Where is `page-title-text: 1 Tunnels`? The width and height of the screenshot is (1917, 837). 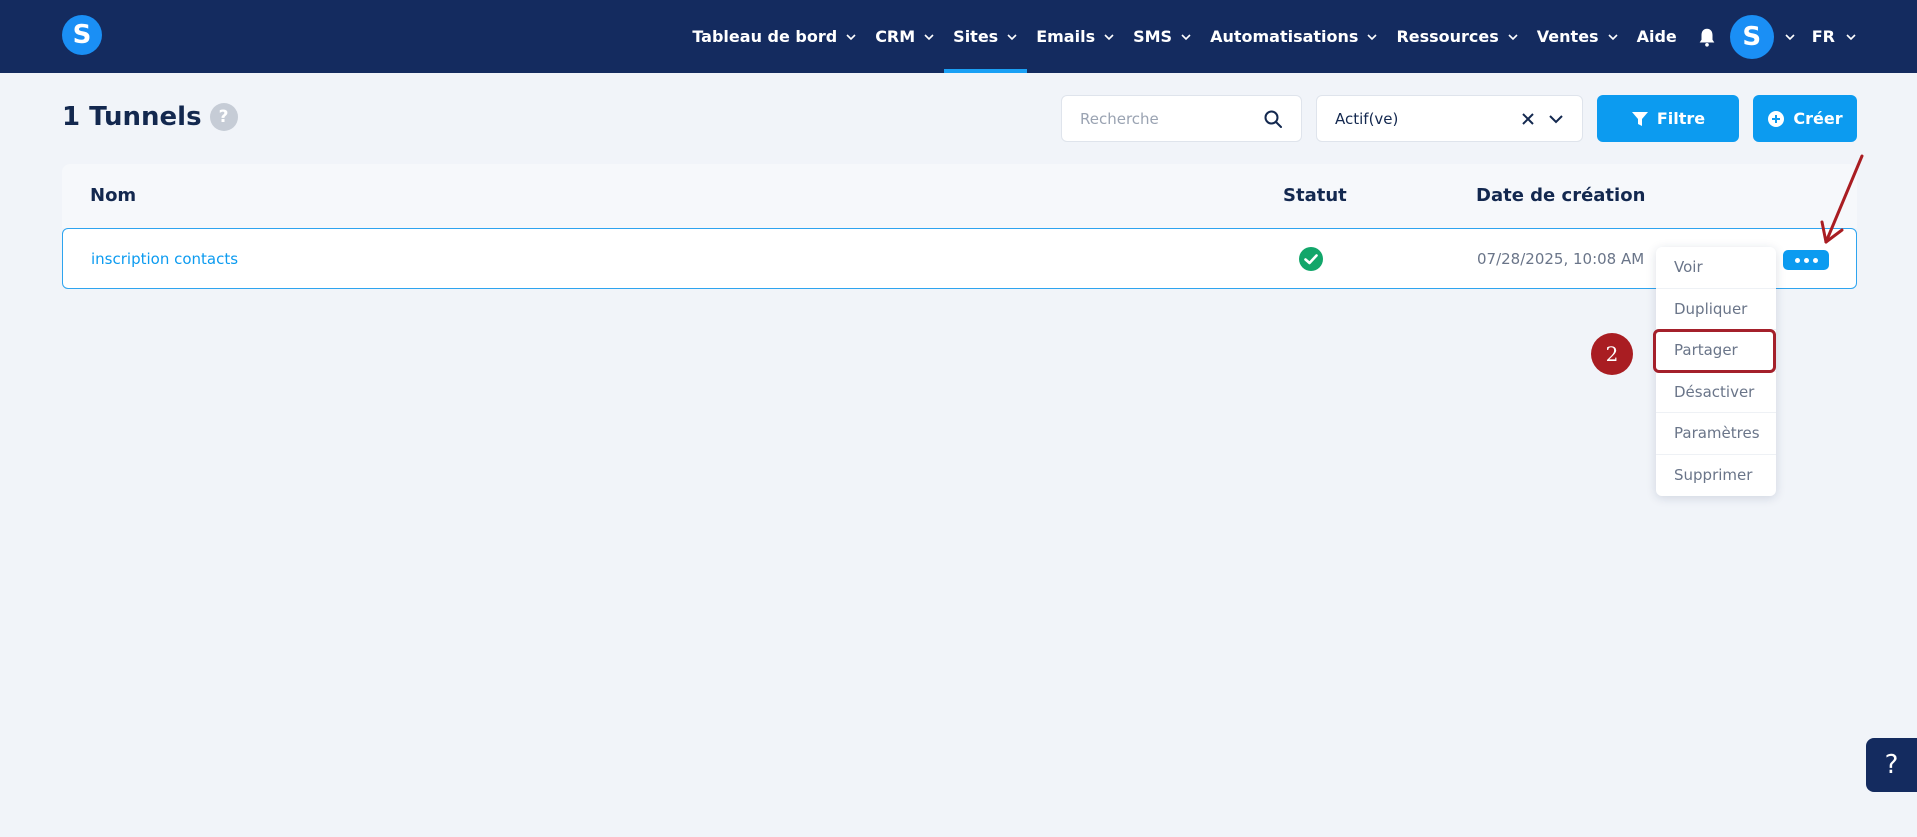 page-title-text: 1 Tunnels is located at coordinates (132, 117).